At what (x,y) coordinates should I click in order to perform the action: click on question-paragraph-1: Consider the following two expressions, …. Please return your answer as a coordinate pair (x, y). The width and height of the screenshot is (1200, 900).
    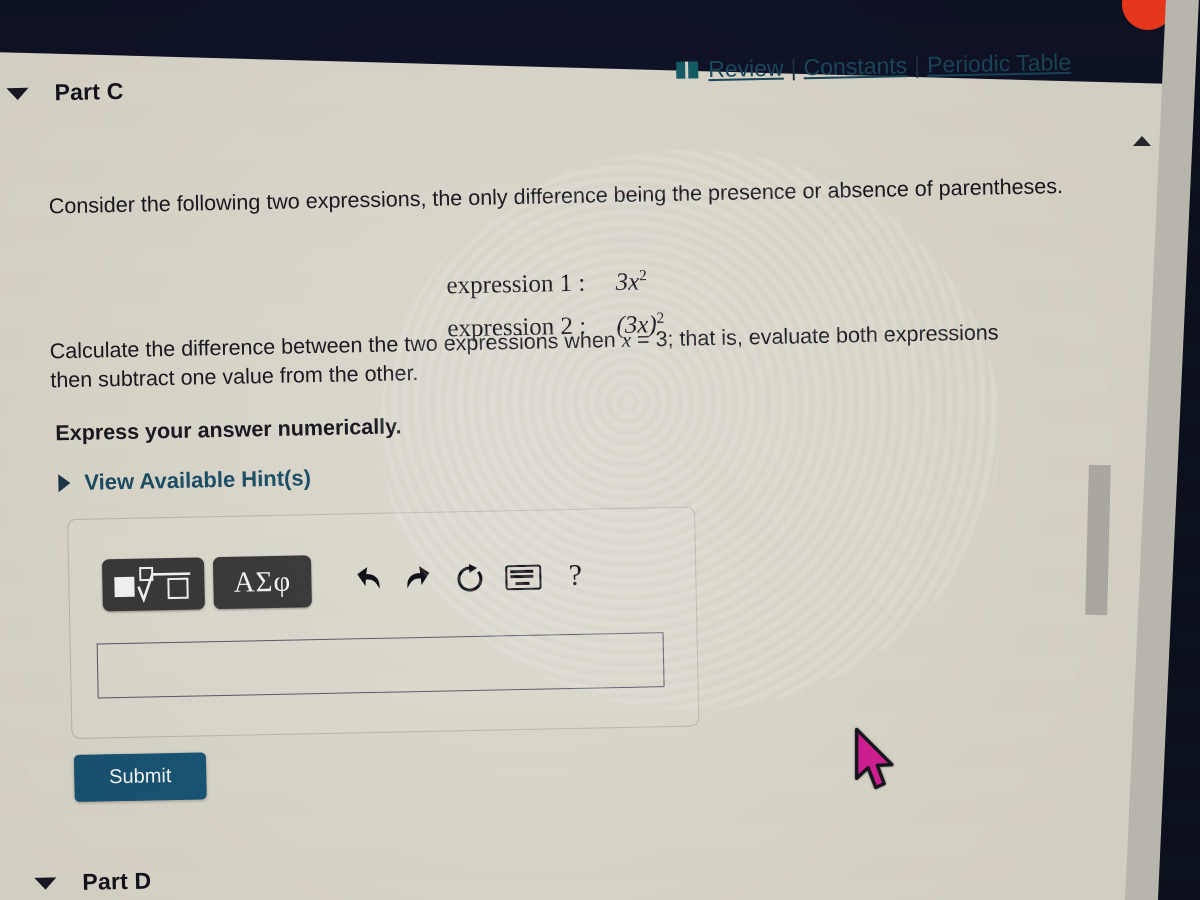
    Looking at the image, I should click on (556, 196).